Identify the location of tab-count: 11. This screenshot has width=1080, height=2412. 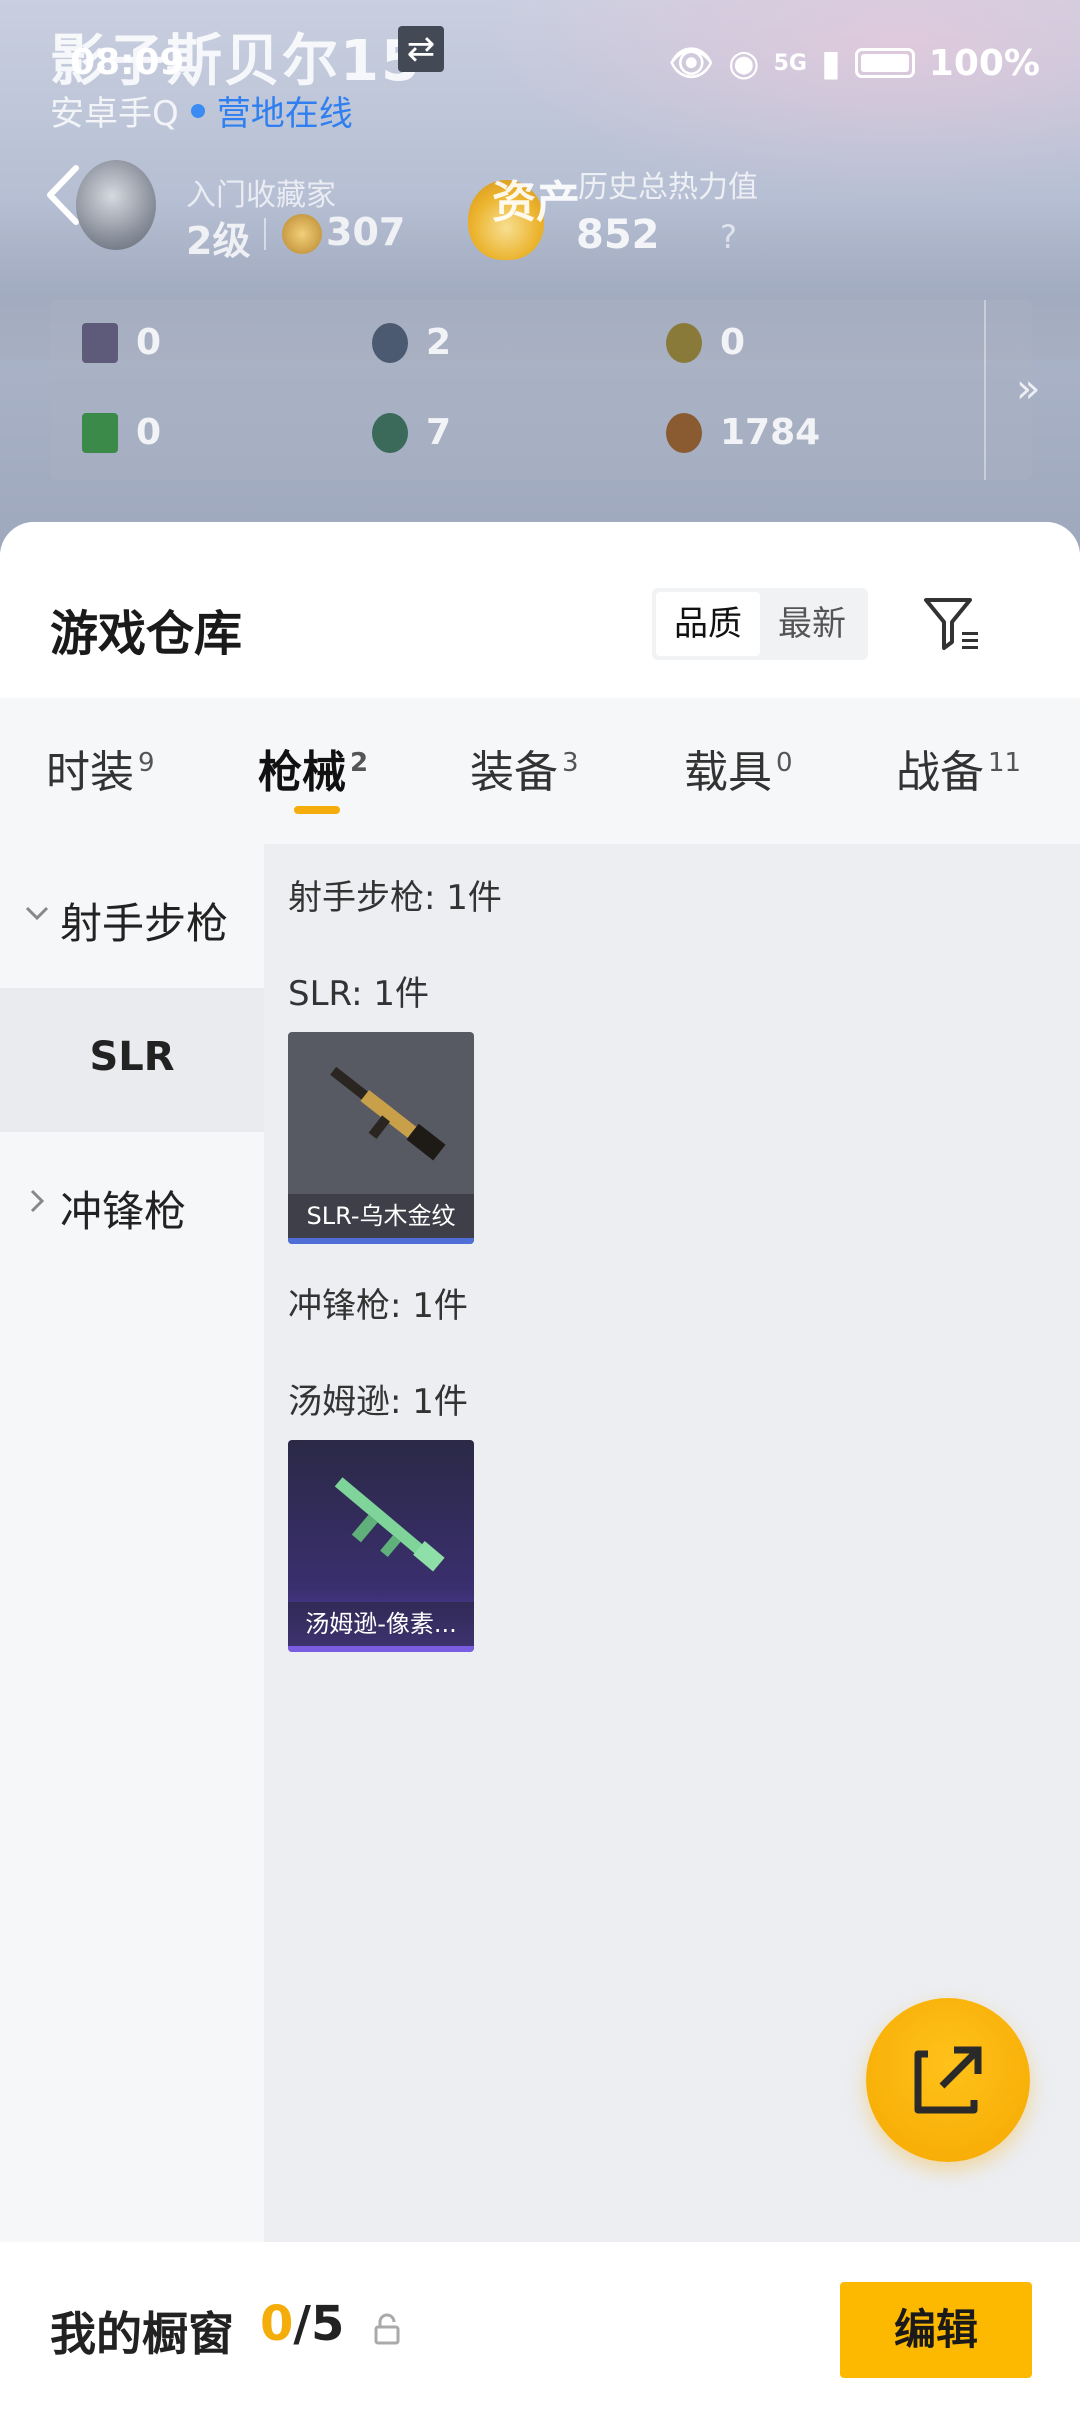
(1005, 763).